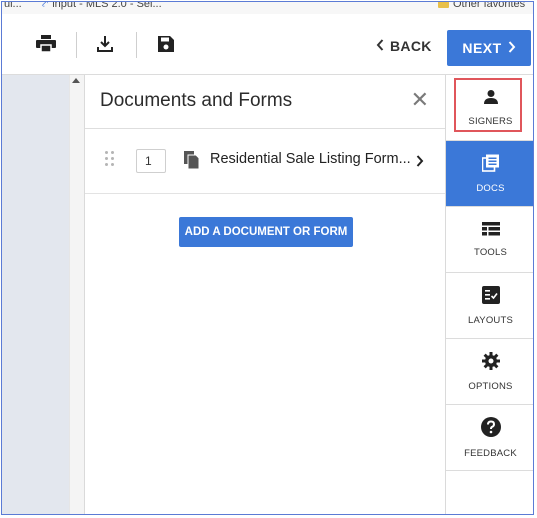 The width and height of the screenshot is (537, 518). What do you see at coordinates (490, 252) in the screenshot?
I see `sidebar-item-label: TOOLS` at bounding box center [490, 252].